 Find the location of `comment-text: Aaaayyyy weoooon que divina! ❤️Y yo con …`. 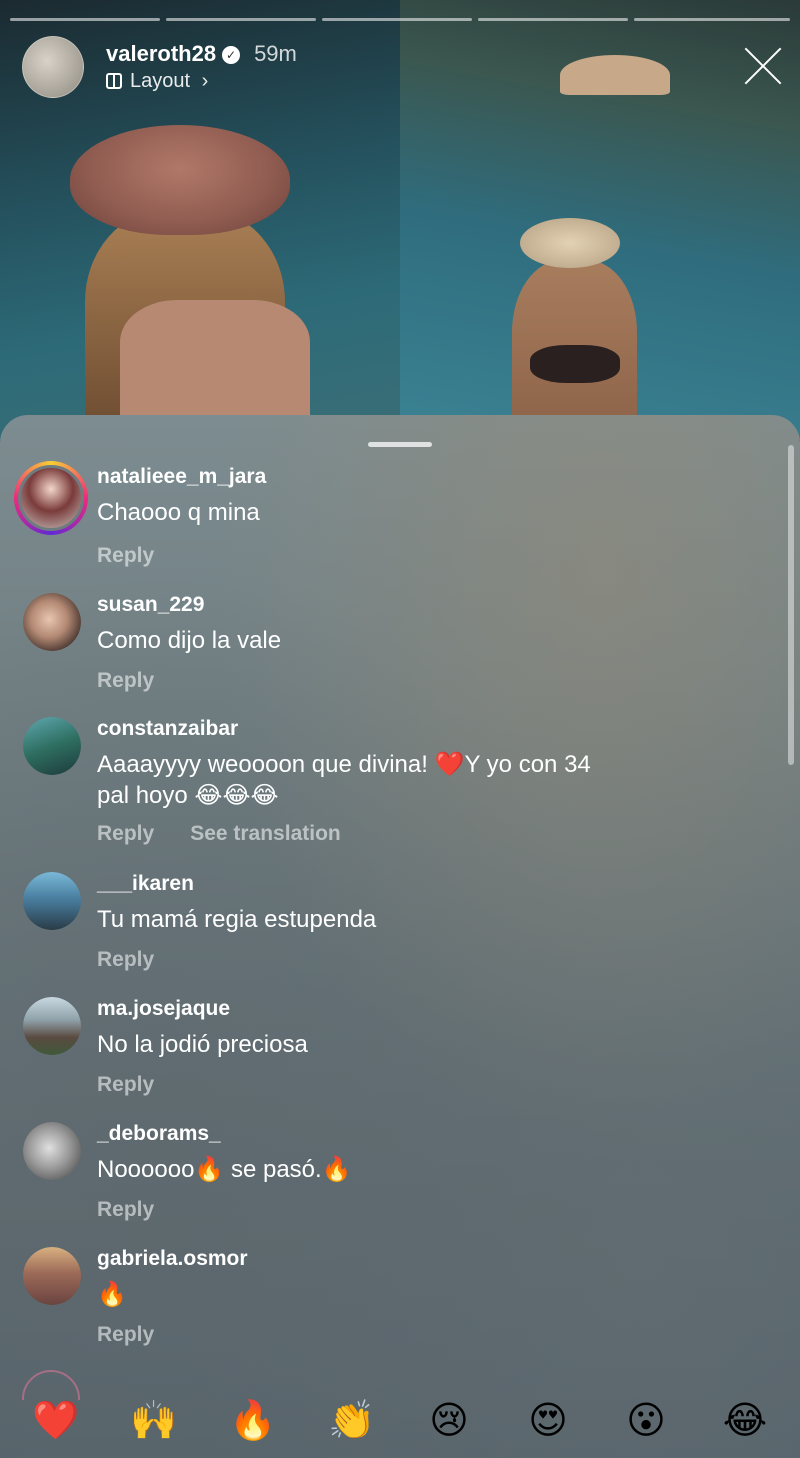

comment-text: Aaaayyyy weoooon que divina! ❤️Y yo con … is located at coordinates (344, 764).